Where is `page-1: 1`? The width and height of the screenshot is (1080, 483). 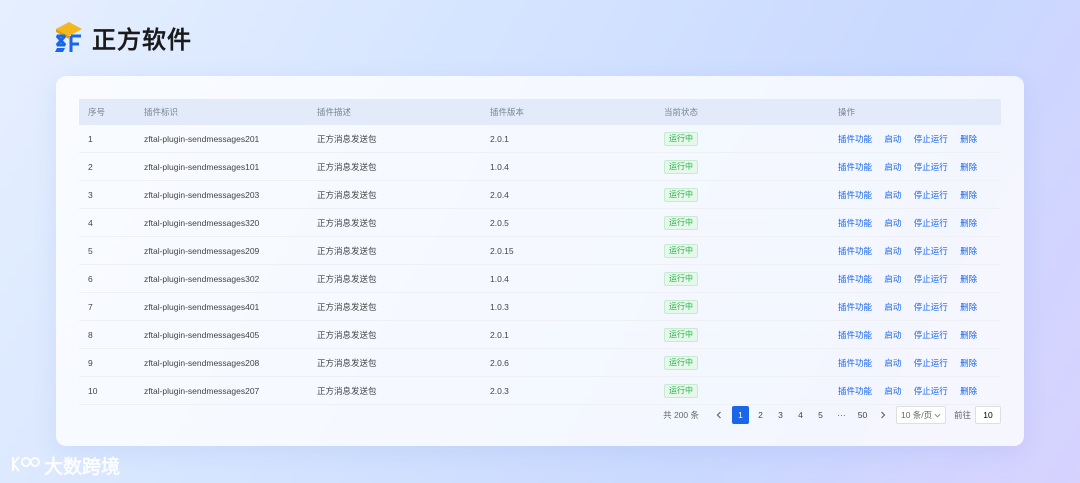
page-1: 1 is located at coordinates (740, 415).